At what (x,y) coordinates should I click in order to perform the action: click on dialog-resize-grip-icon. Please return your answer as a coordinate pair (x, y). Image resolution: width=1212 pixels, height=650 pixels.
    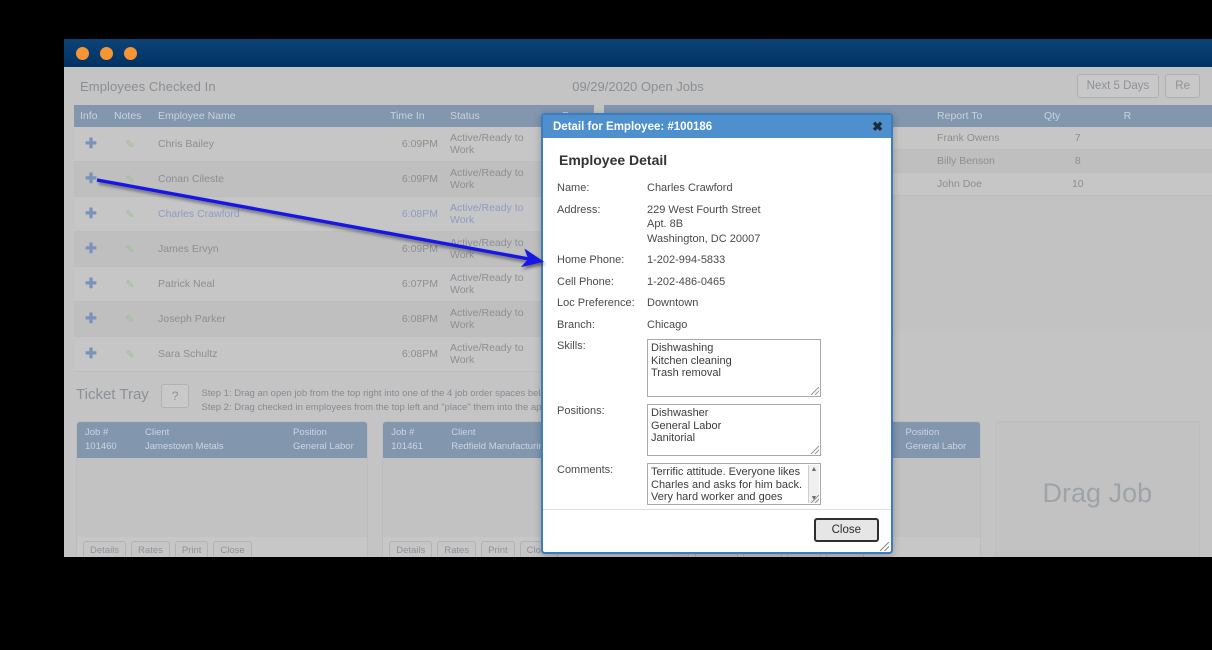
    Looking at the image, I should click on (884, 546).